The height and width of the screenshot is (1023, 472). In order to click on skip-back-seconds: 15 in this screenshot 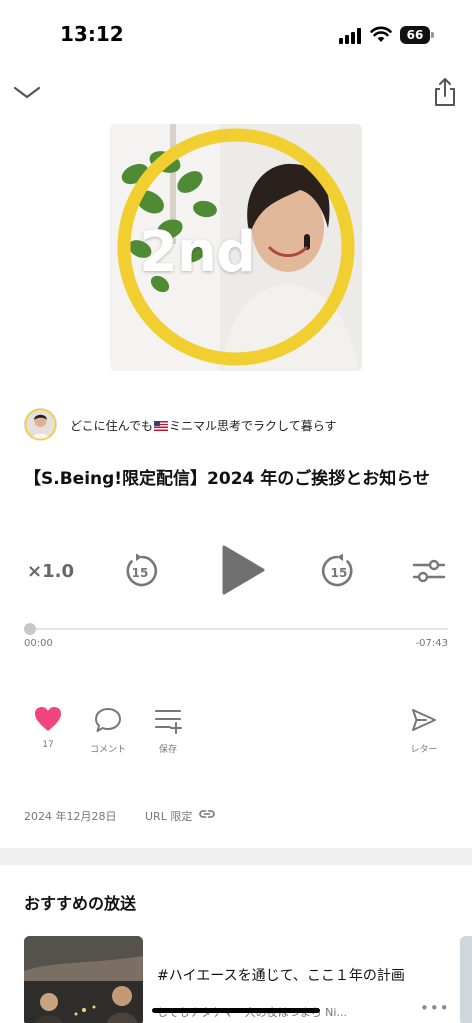, I will do `click(140, 573)`.